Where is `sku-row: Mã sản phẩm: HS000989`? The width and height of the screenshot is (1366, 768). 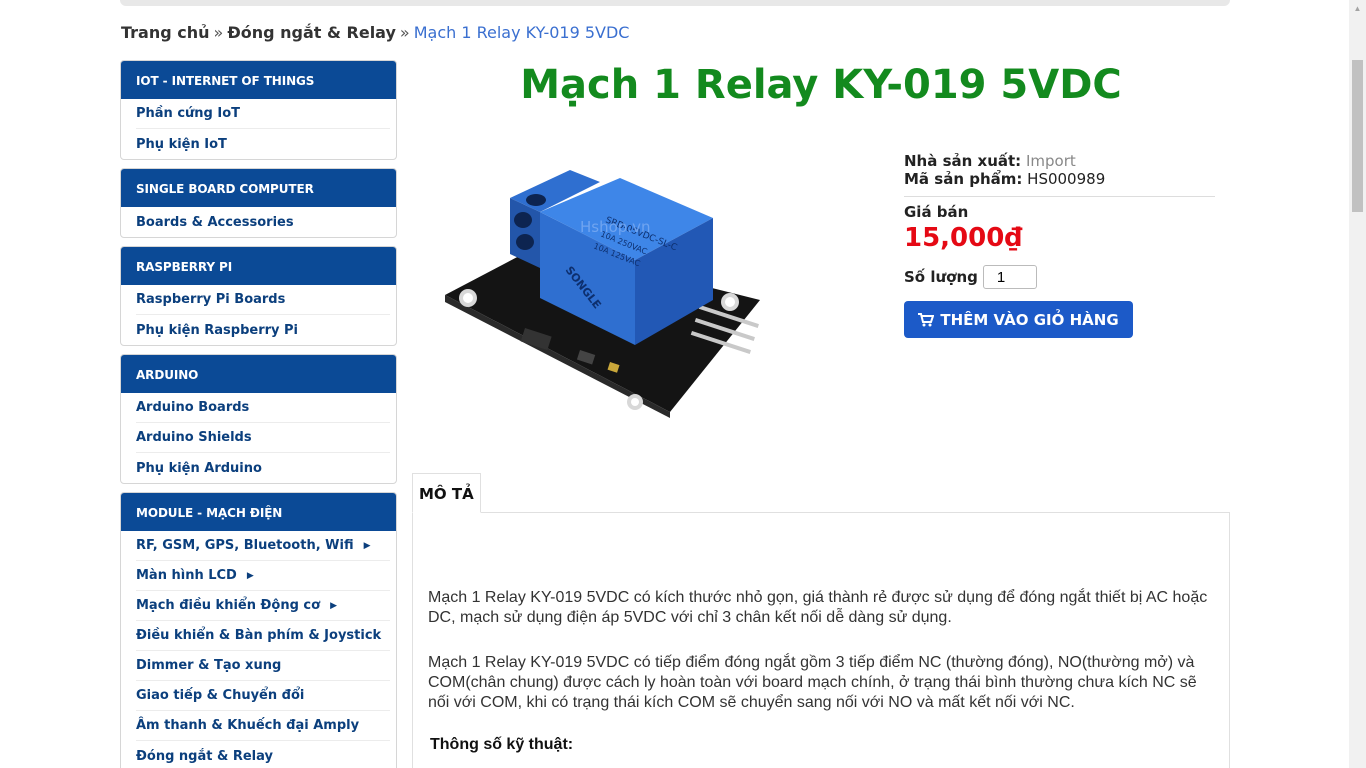
sku-row: Mã sản phẩm: HS000989 is located at coordinates (1059, 179).